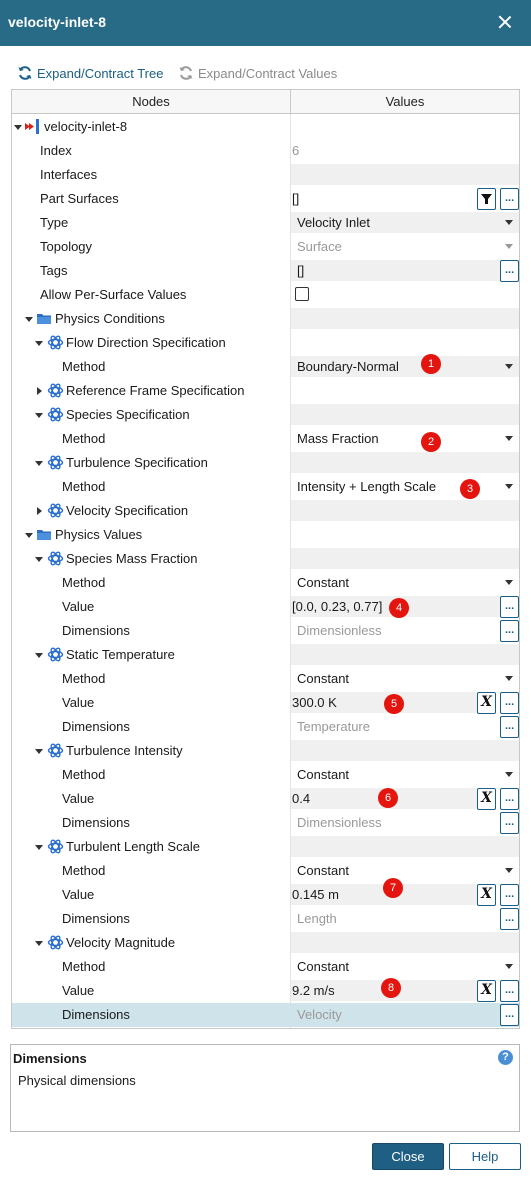 The height and width of the screenshot is (1181, 531). I want to click on physics-model-icon, so click(55, 510).